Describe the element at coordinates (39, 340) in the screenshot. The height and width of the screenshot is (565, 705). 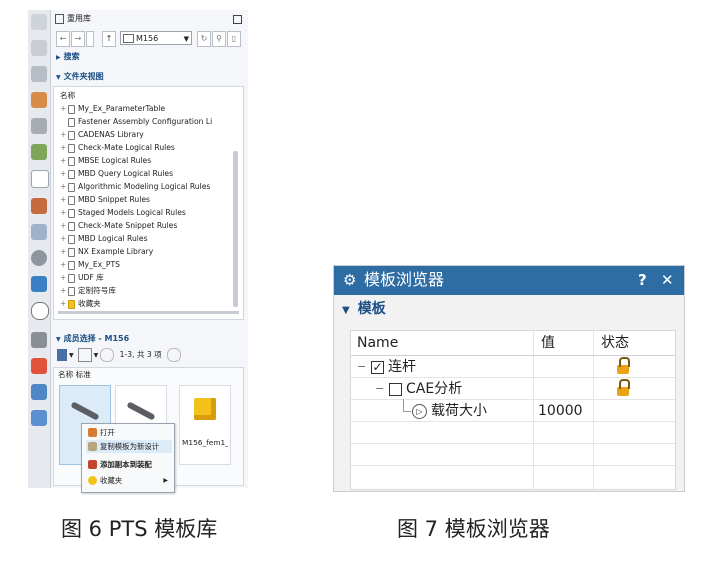
I see `process-studio-icon` at that location.